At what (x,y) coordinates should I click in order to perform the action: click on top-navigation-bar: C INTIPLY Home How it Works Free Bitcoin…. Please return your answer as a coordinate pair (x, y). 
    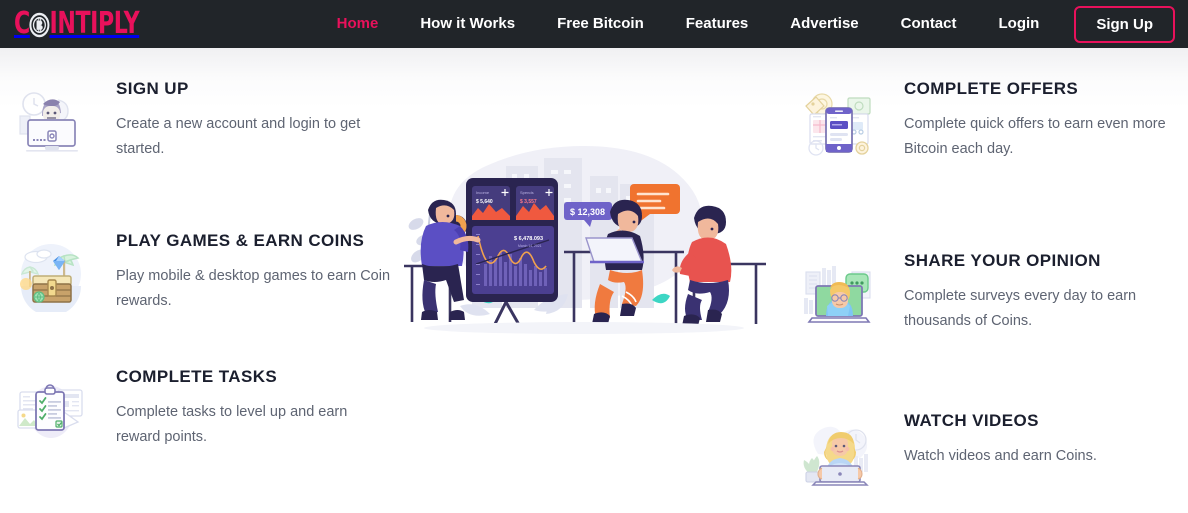
    Looking at the image, I should click on (594, 24).